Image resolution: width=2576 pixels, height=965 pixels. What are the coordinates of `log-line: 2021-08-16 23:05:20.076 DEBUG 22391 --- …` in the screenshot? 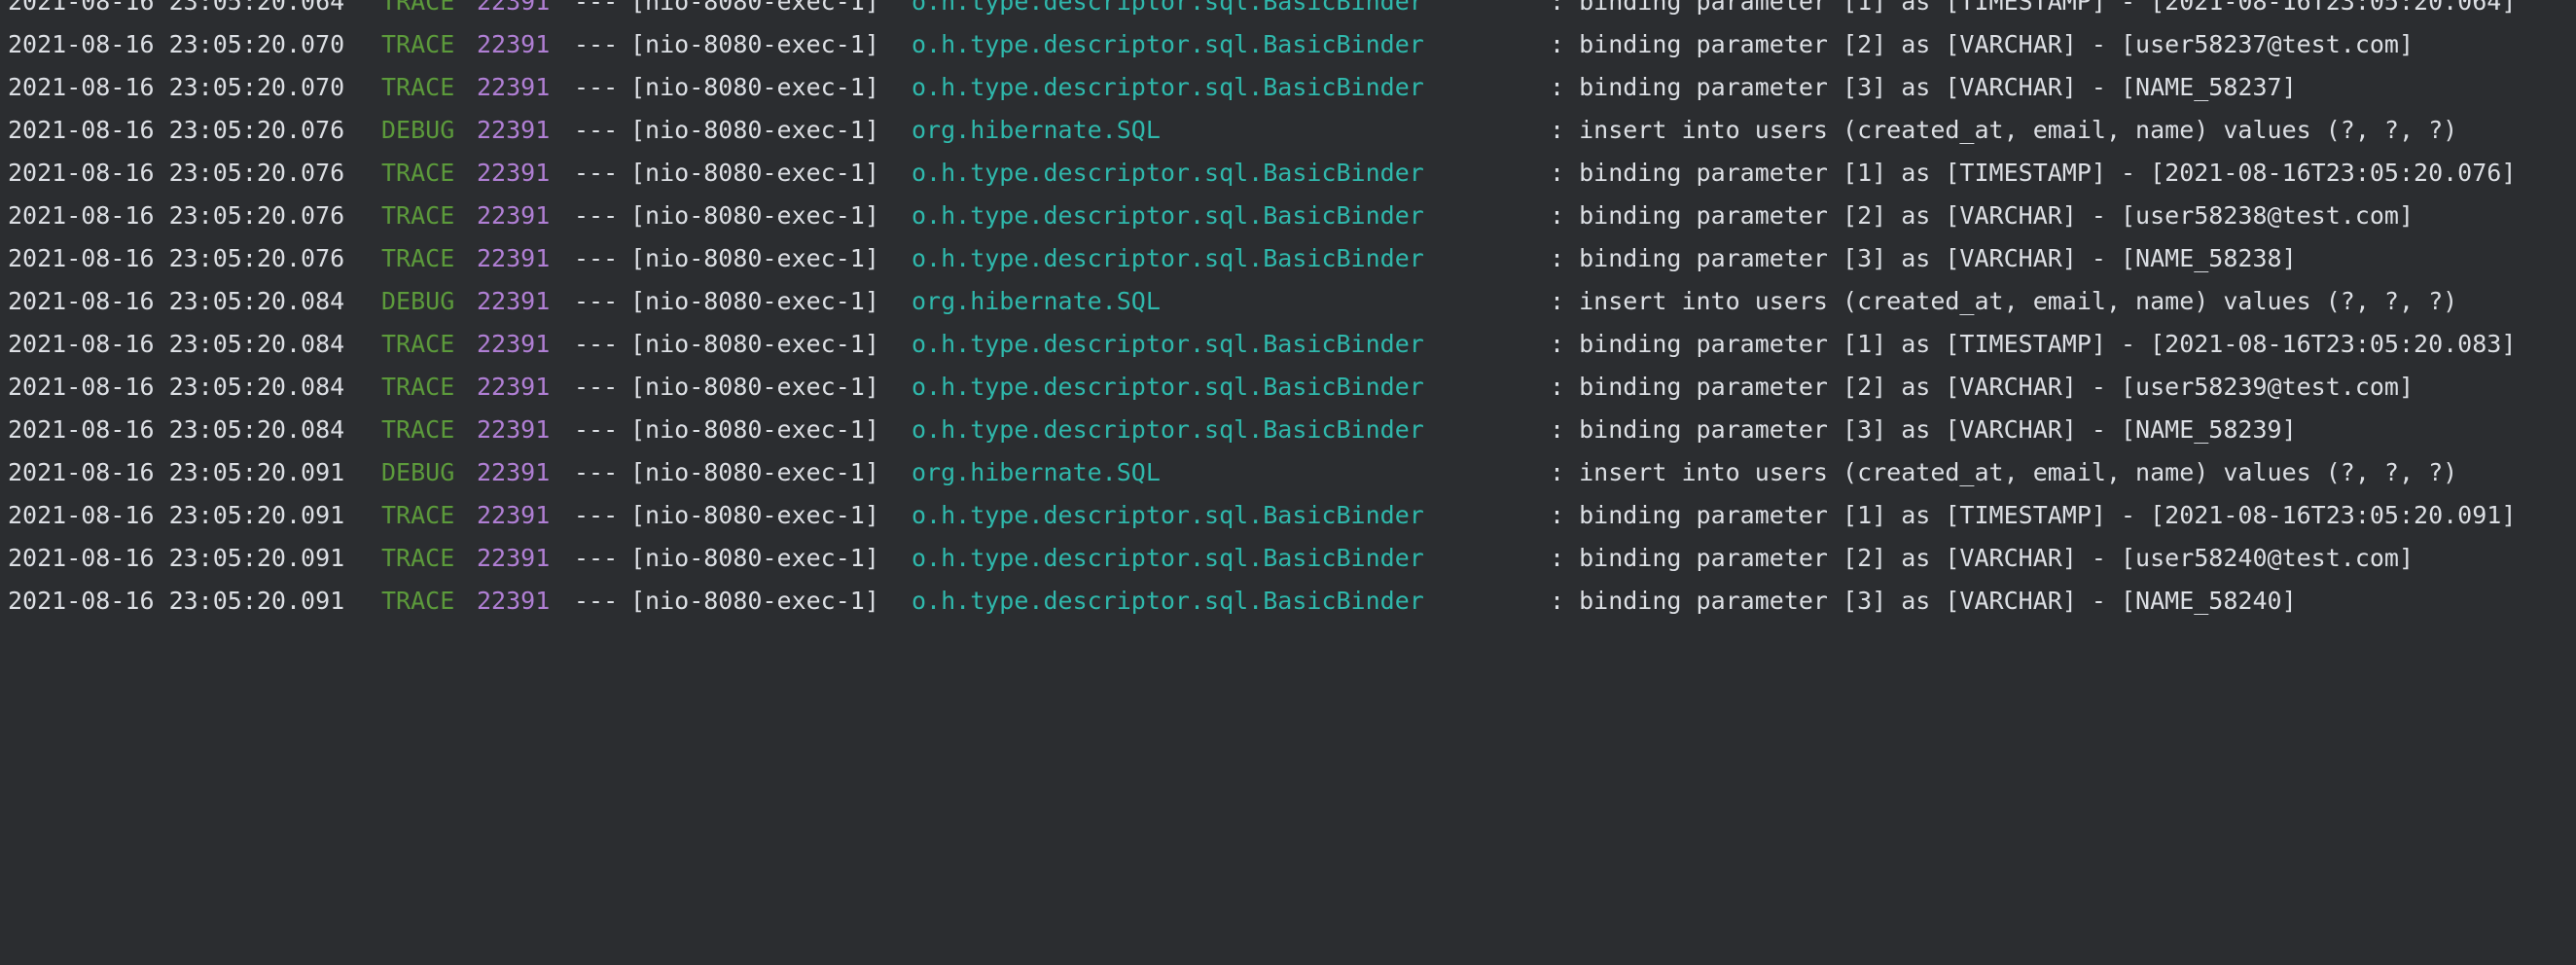 It's located at (1288, 130).